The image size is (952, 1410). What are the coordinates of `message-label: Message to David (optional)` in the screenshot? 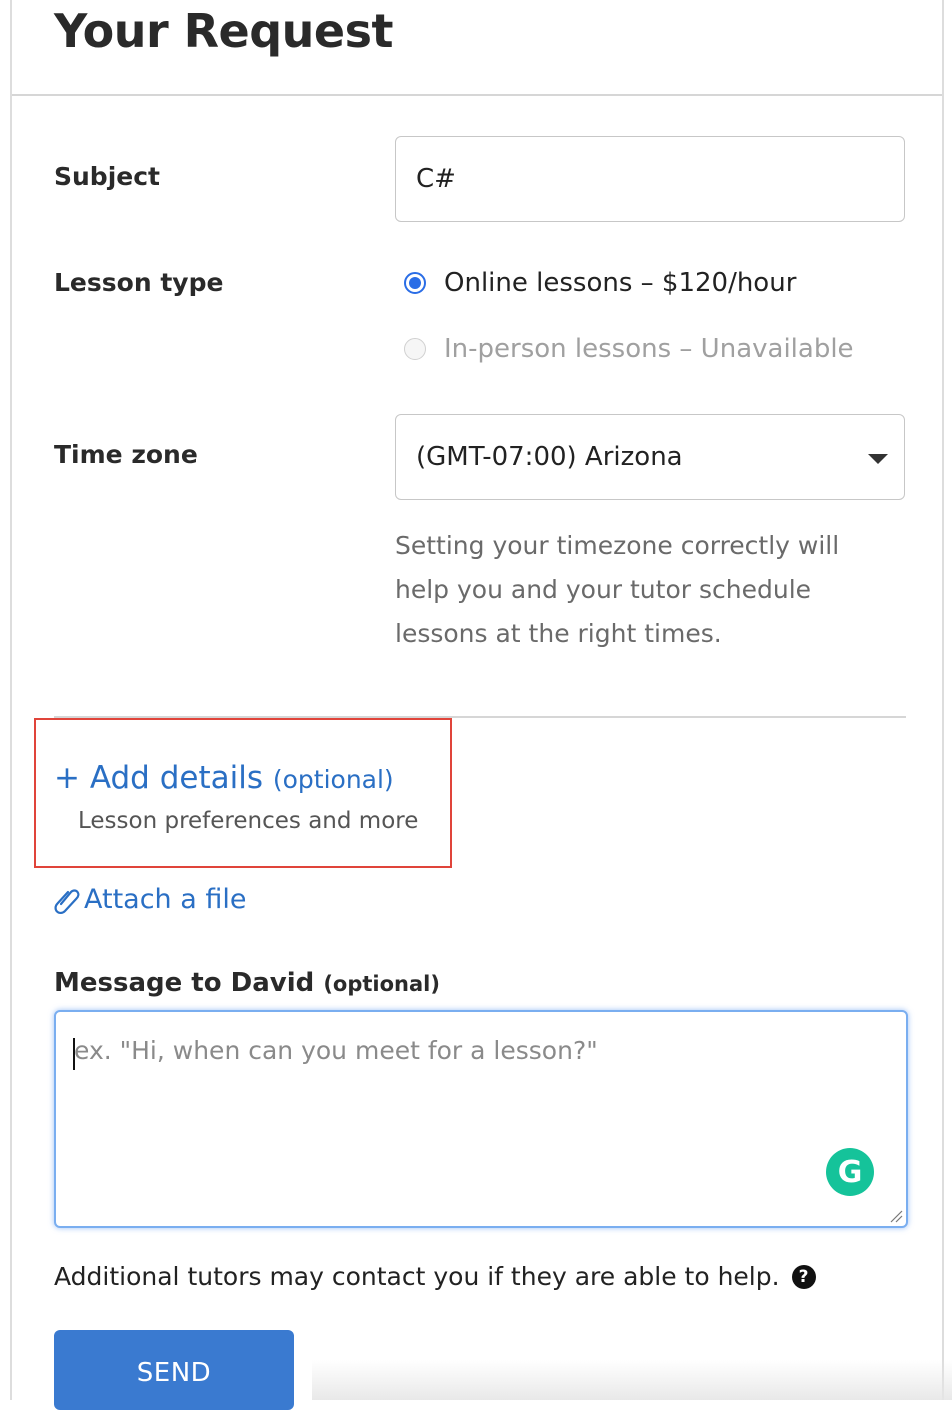 It's located at (247, 983).